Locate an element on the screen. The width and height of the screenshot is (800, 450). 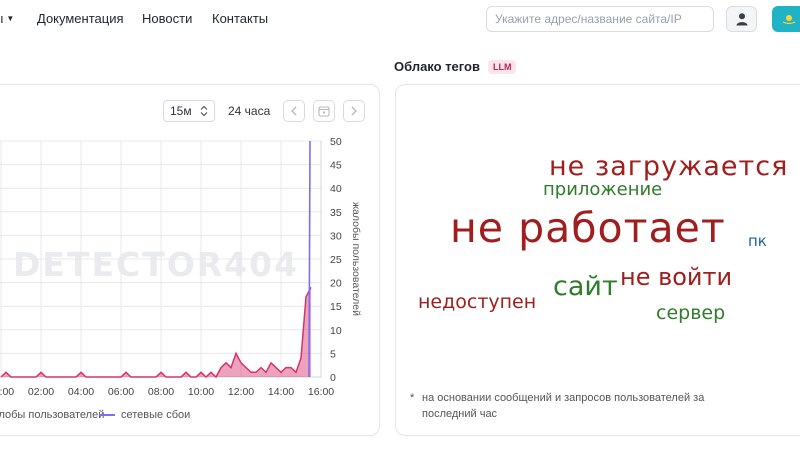
tag-not-working: не работает is located at coordinates (588, 228).